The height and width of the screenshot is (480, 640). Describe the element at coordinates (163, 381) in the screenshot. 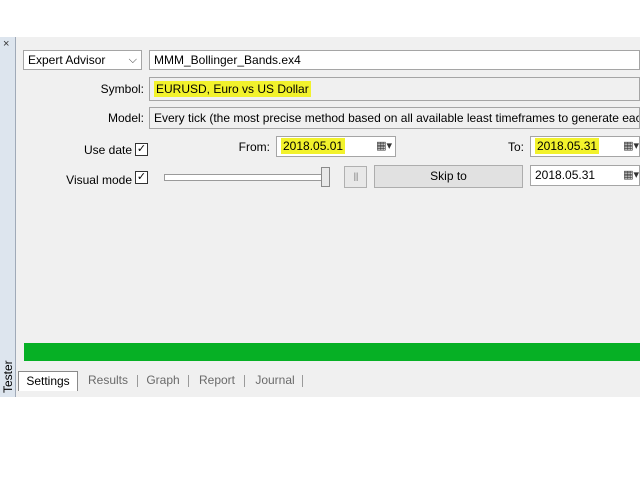

I see `tab-graph: Graph` at that location.